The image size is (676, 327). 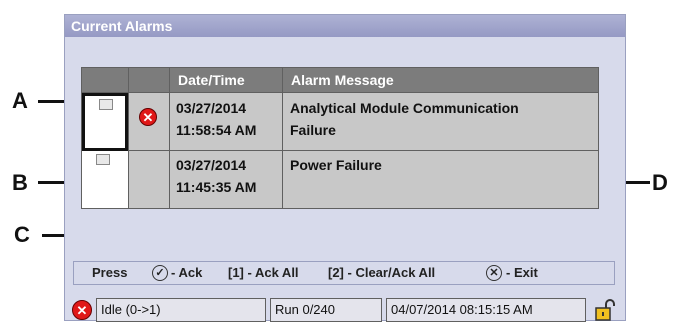 I want to click on header-message: Alarm Message, so click(x=440, y=80).